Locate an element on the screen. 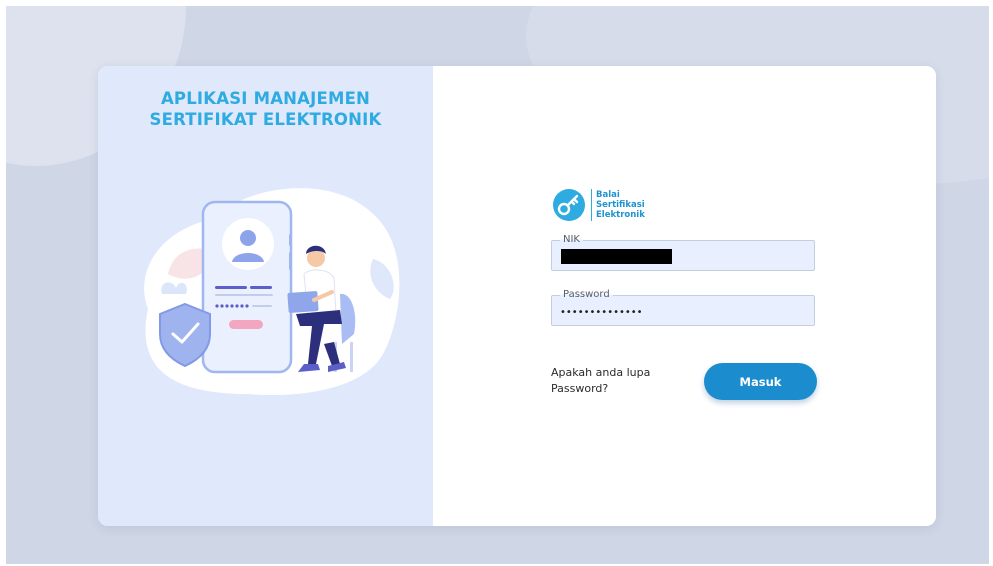  logo-text: Balai Sertifikasi Elektronik is located at coordinates (620, 205).